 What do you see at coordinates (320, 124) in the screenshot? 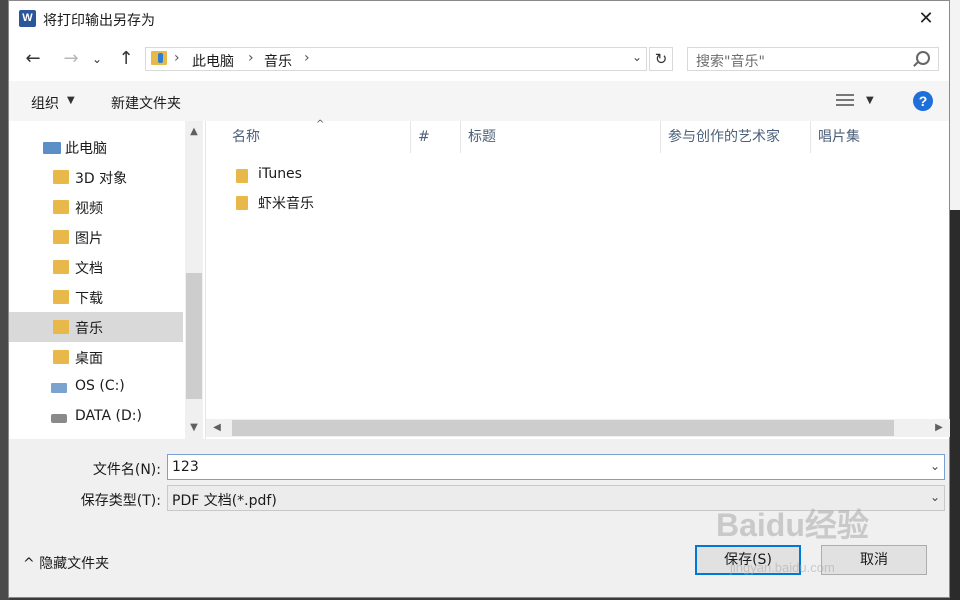
I see `sort-ascending-icon: ^` at bounding box center [320, 124].